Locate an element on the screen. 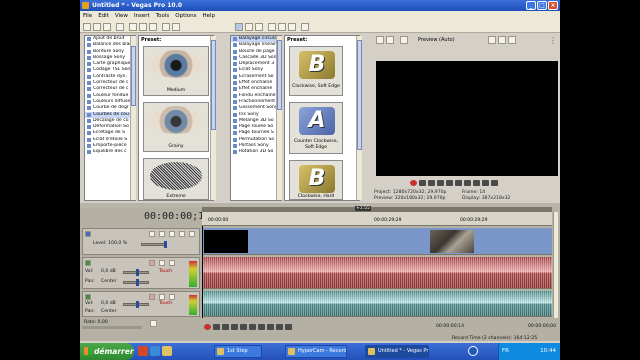 Image resolution: width=640 pixels, height=360 pixels. selection-tool-icon is located at coordinates (259, 27).